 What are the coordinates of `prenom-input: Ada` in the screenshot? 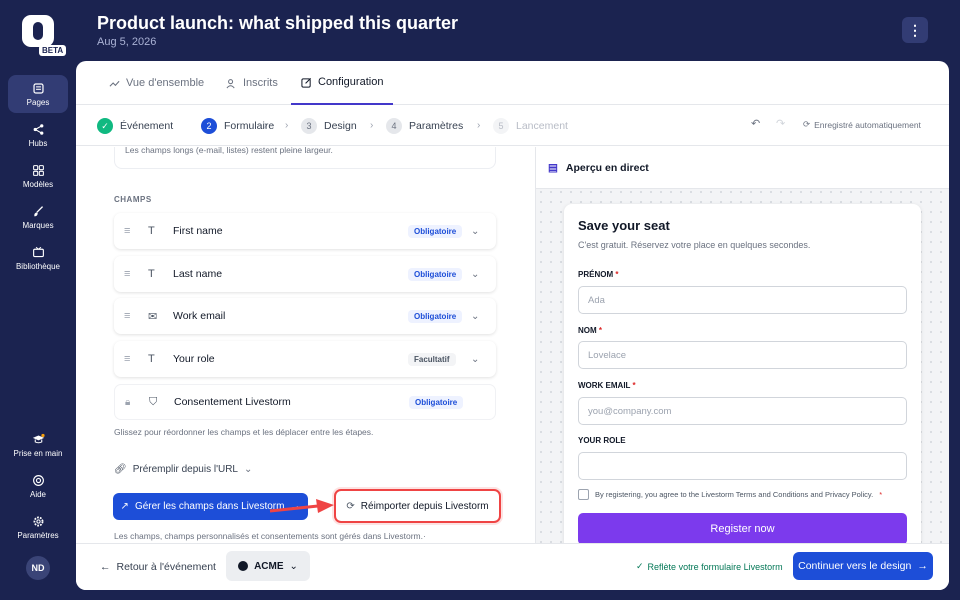 It's located at (742, 300).